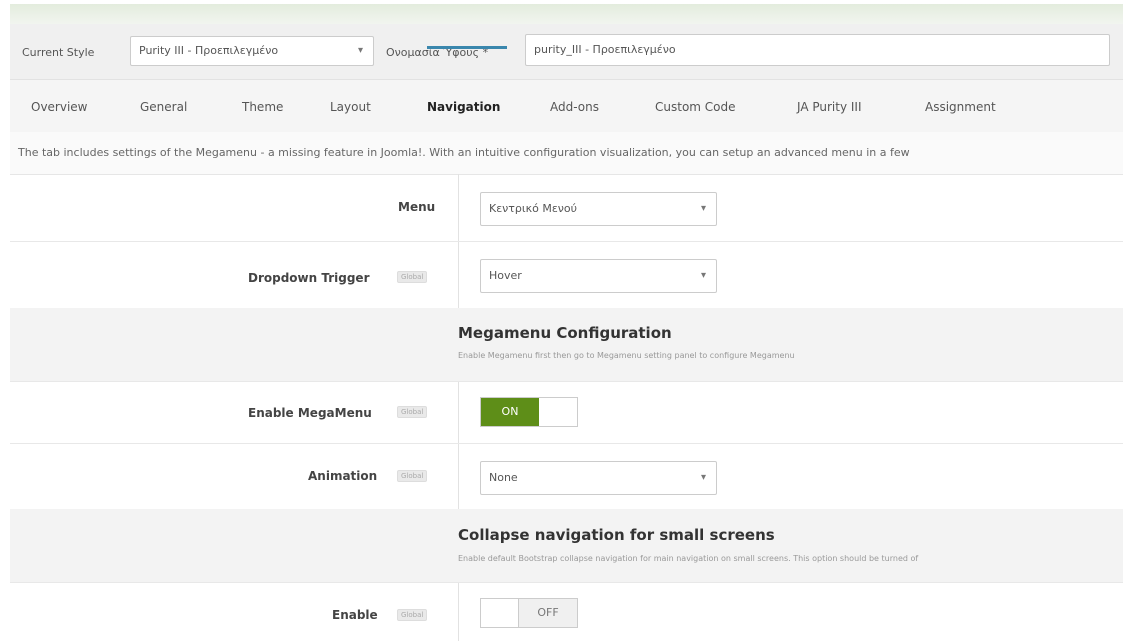 This screenshot has height=641, width=1123. I want to click on current-style-value: Purity III - Προεπιλεγμένο, so click(209, 50).